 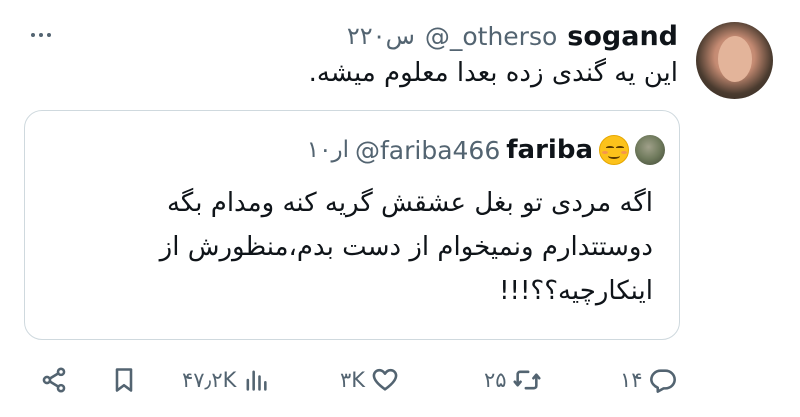 What do you see at coordinates (495, 380) in the screenshot?
I see `retweet-count: ۲۵` at bounding box center [495, 380].